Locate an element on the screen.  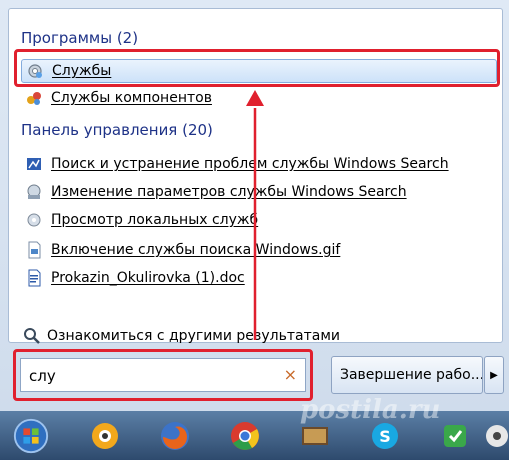
result-gif-file: Включение службы поиска Windows.gif is located at coordinates (260, 250).